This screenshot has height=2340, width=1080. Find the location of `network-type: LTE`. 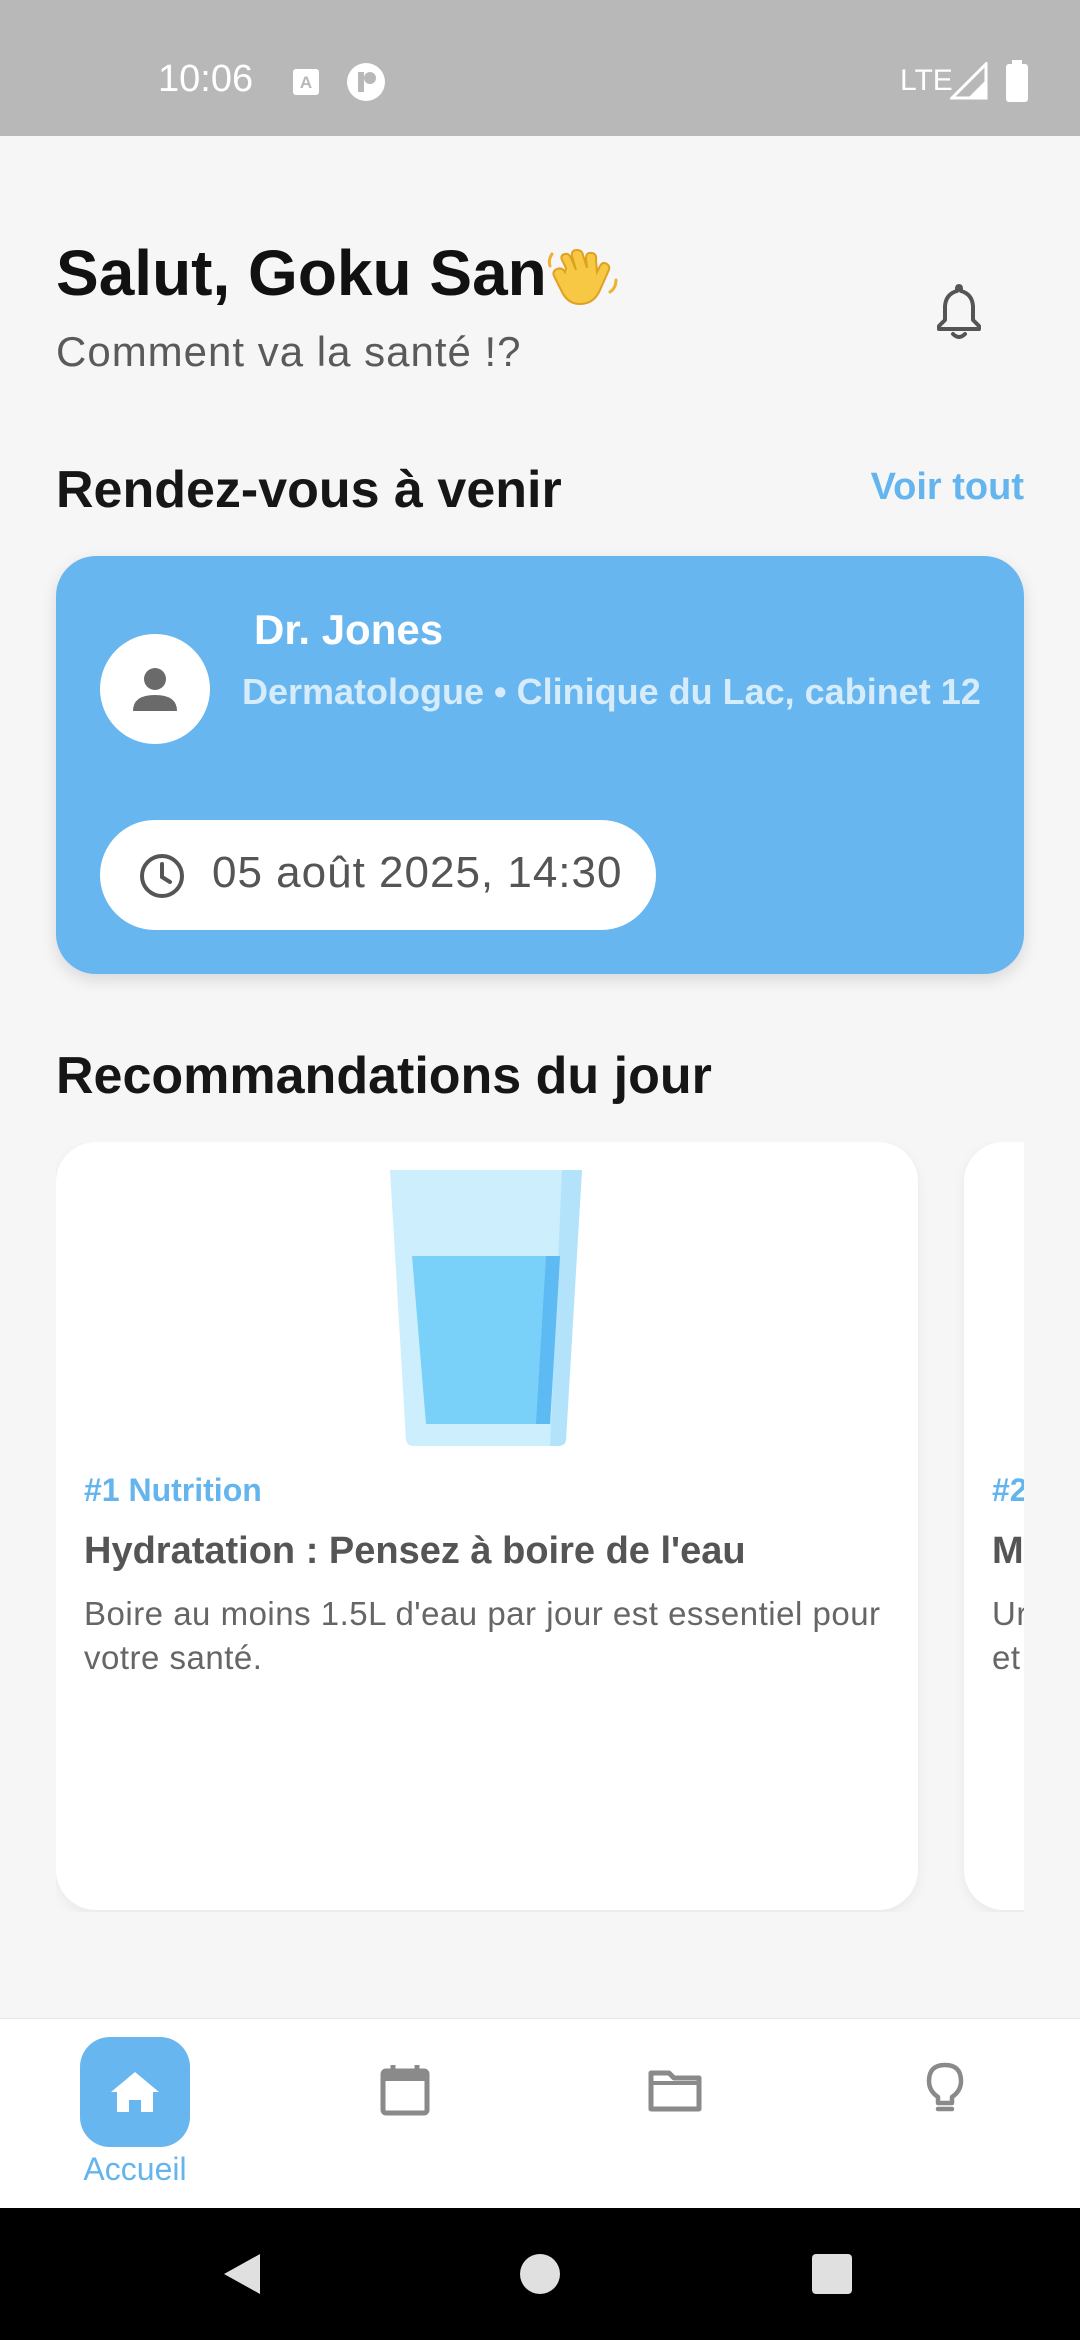

network-type: LTE is located at coordinates (926, 80).